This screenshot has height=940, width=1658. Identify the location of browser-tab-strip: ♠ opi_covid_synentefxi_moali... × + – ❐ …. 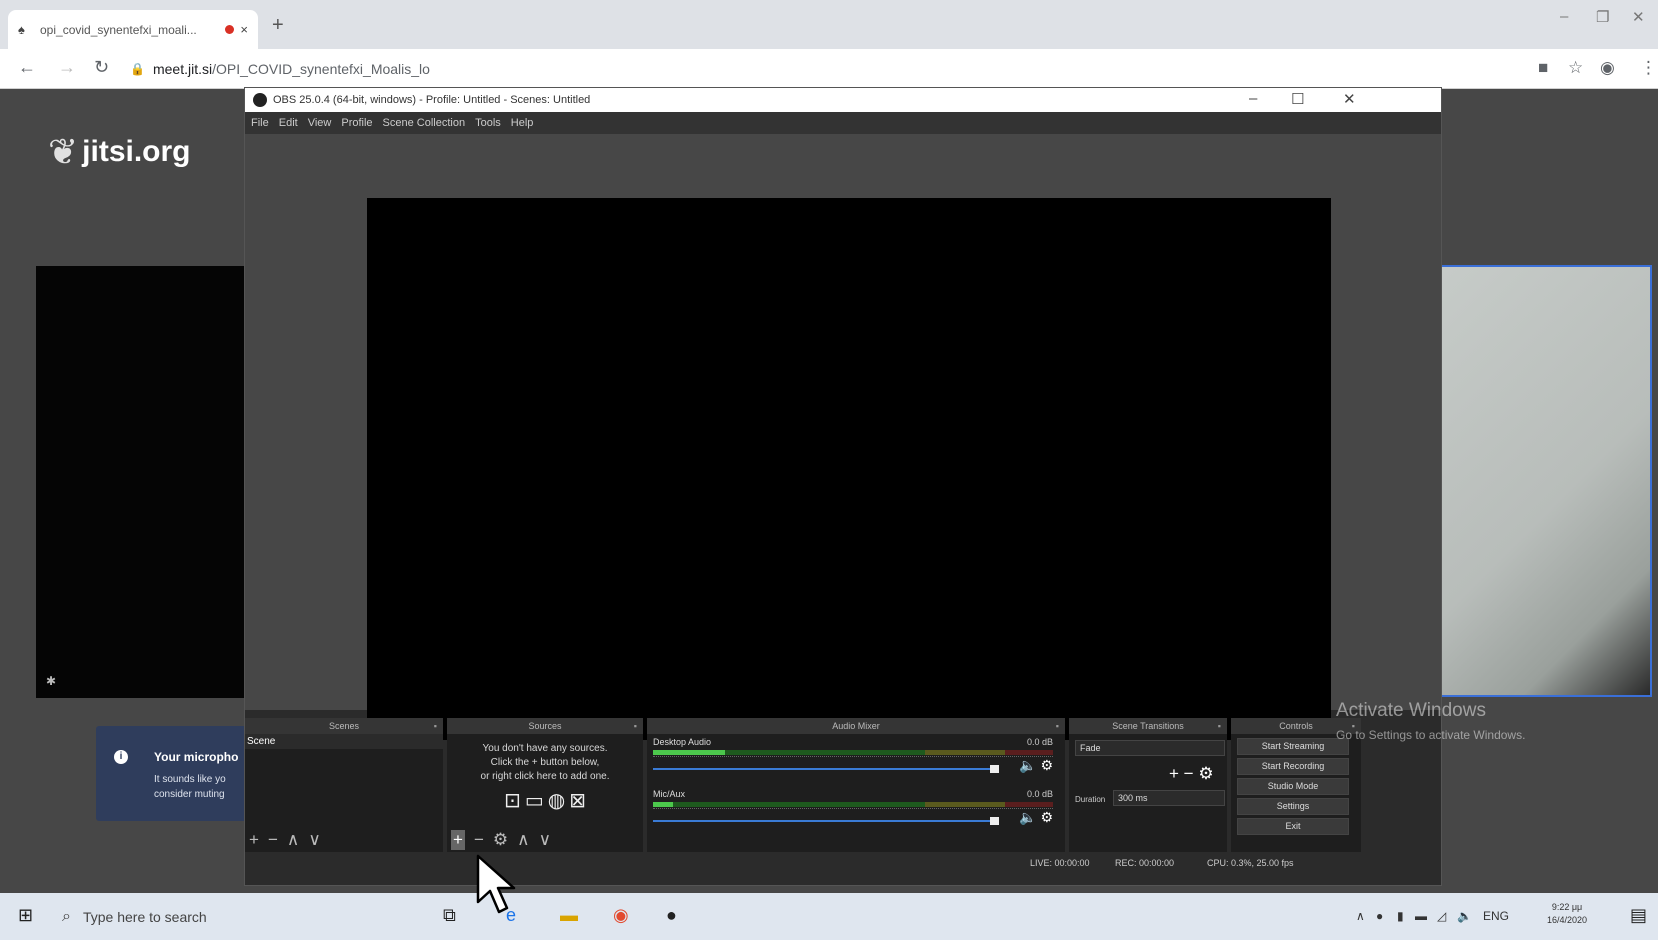
(829, 24).